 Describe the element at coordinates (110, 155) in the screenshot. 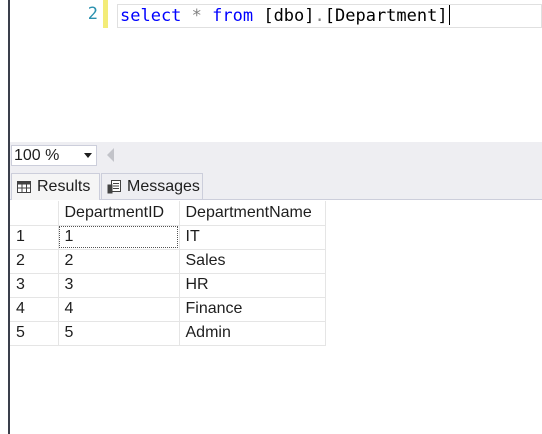

I see `scroll-left-arrow-icon` at that location.